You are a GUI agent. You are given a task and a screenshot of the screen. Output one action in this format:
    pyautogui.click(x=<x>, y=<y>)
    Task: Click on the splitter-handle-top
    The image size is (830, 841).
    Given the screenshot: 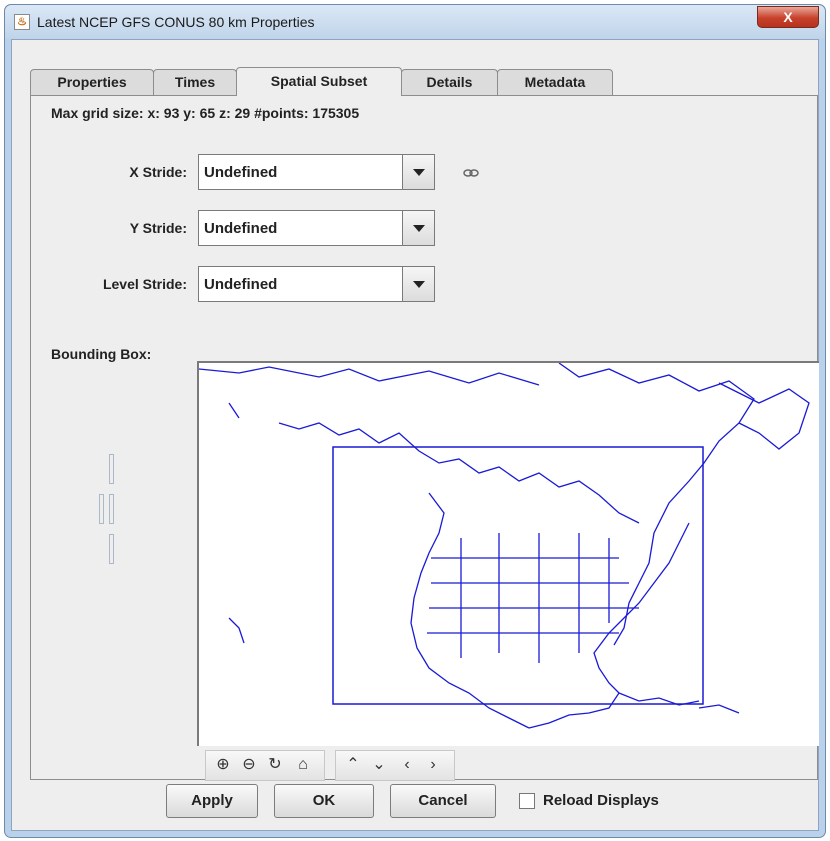 What is the action you would take?
    pyautogui.click(x=111, y=469)
    